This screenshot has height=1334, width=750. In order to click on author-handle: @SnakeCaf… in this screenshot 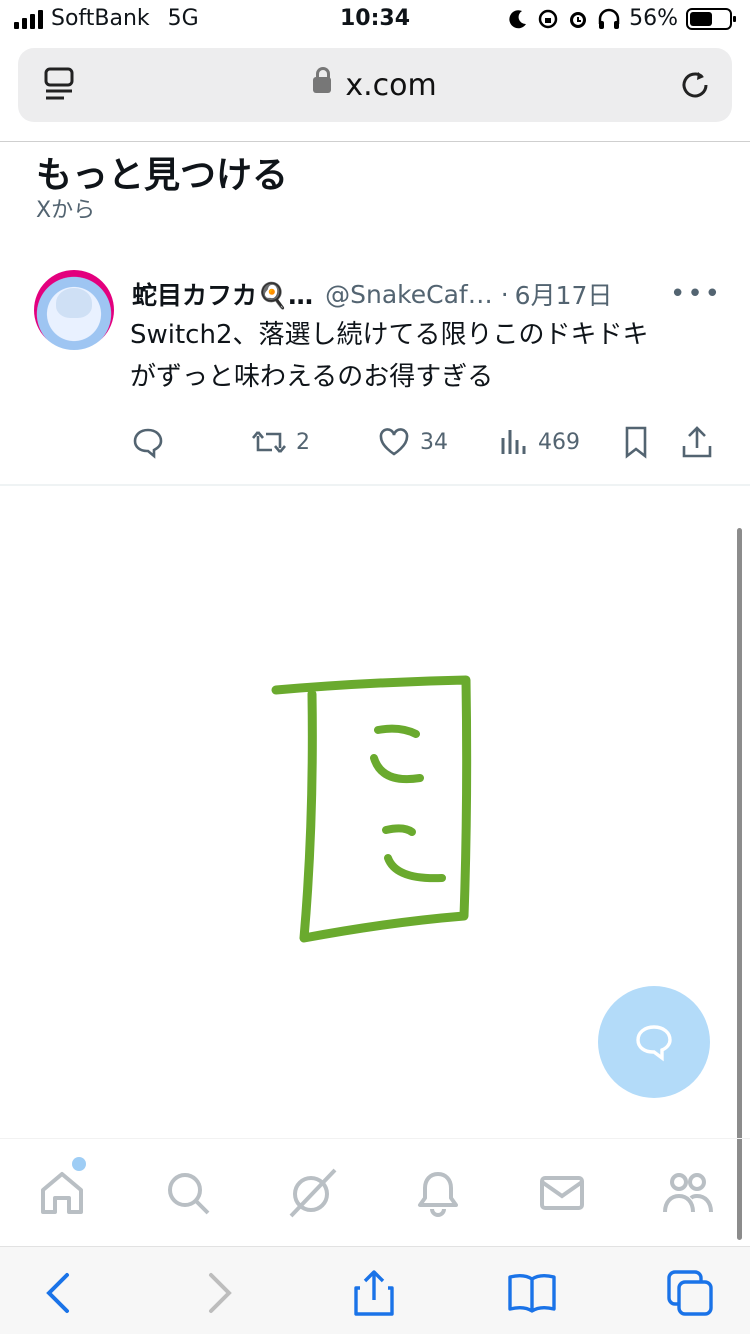, I will do `click(409, 294)`.